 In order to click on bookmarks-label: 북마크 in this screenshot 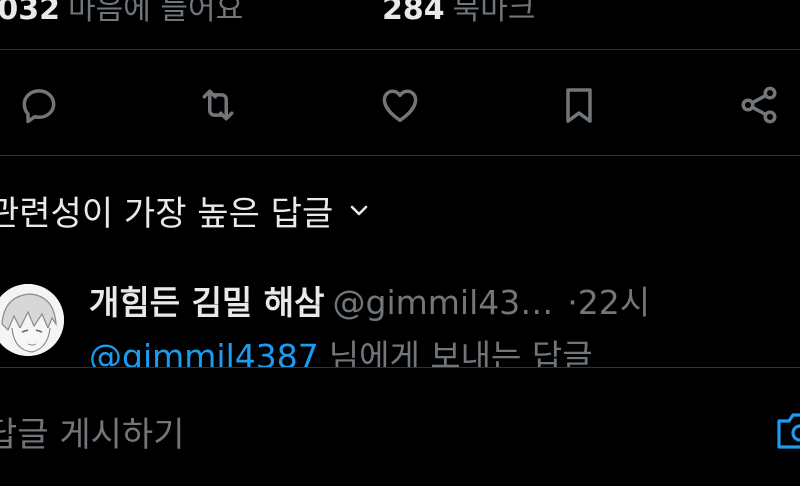, I will do `click(494, 13)`.